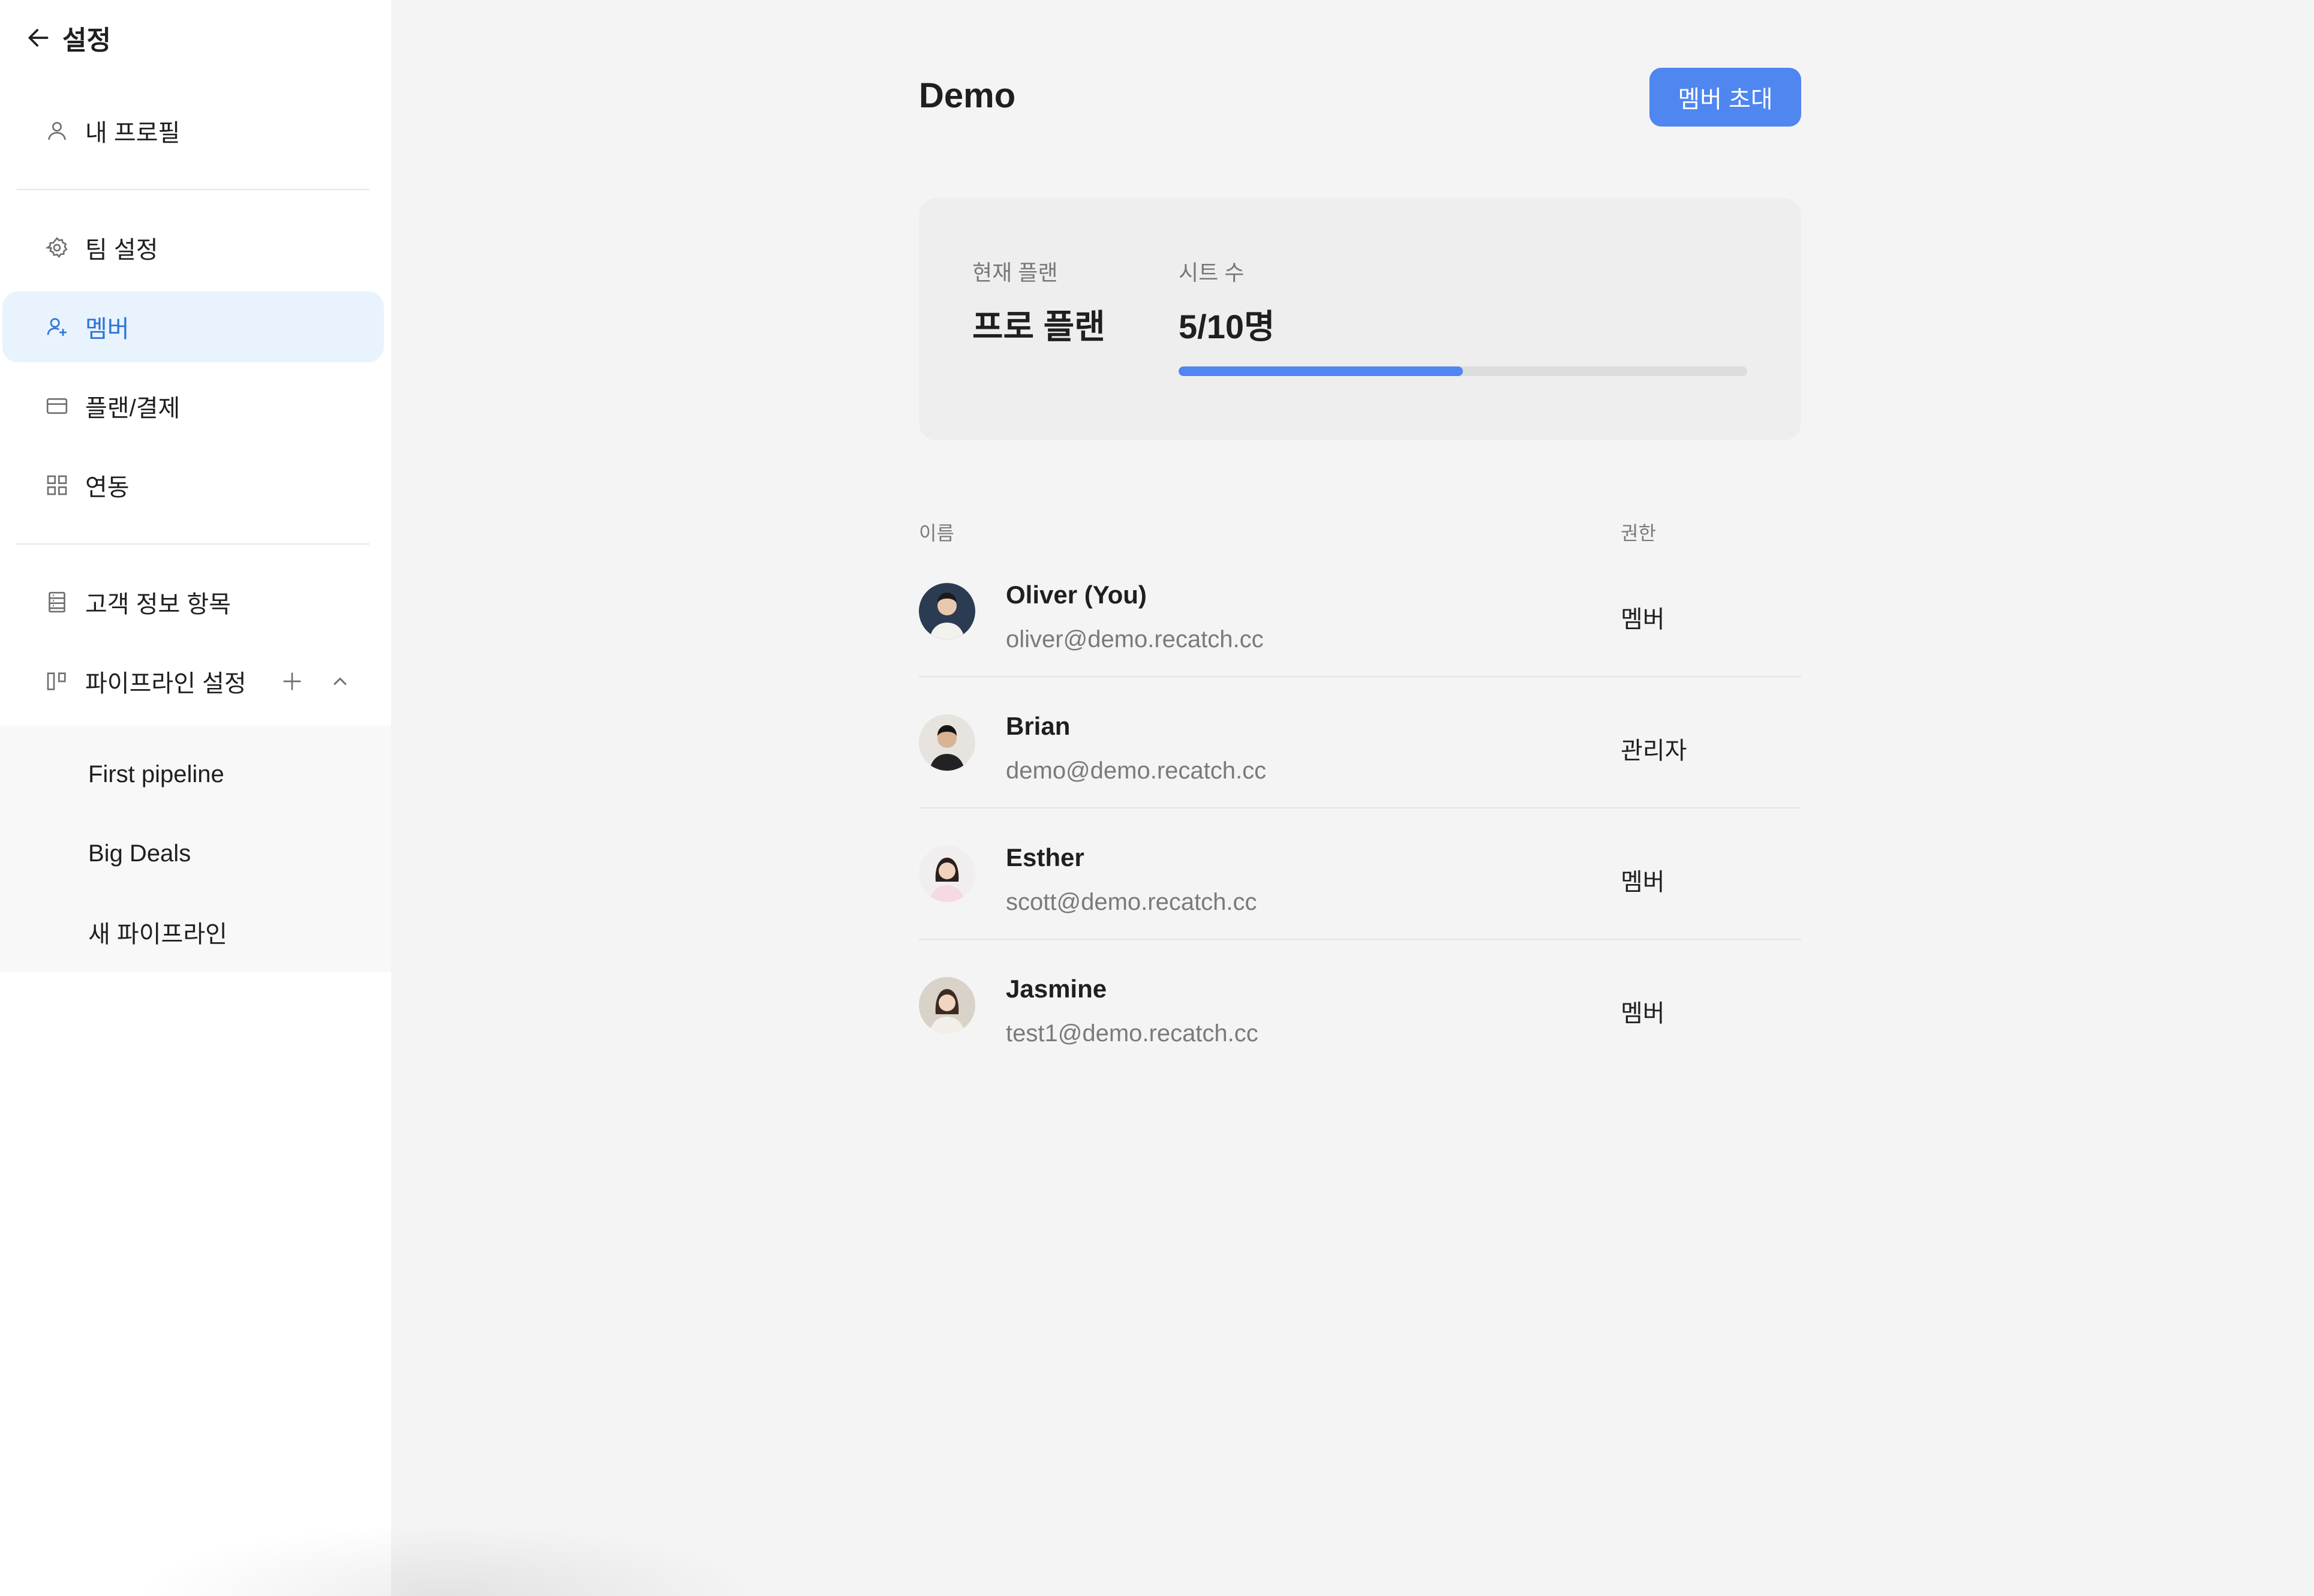 The height and width of the screenshot is (1596, 2314). What do you see at coordinates (133, 133) in the screenshot?
I see `sidebar-item-label: 내 프로필` at bounding box center [133, 133].